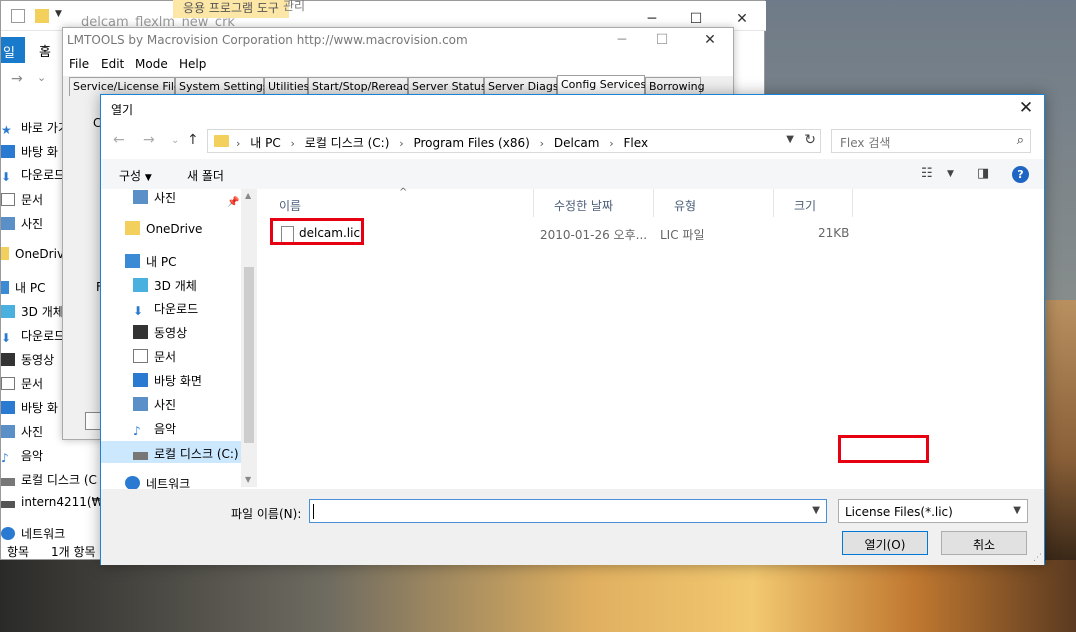 Image resolution: width=1076 pixels, height=632 pixels. Describe the element at coordinates (313, 511) in the screenshot. I see `text-caret` at that location.